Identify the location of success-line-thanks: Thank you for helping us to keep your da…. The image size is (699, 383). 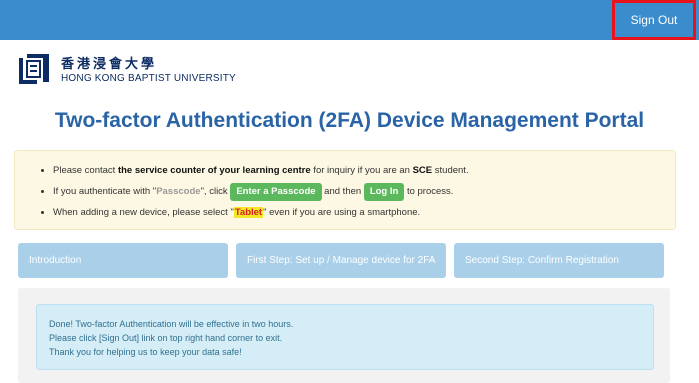
(145, 352).